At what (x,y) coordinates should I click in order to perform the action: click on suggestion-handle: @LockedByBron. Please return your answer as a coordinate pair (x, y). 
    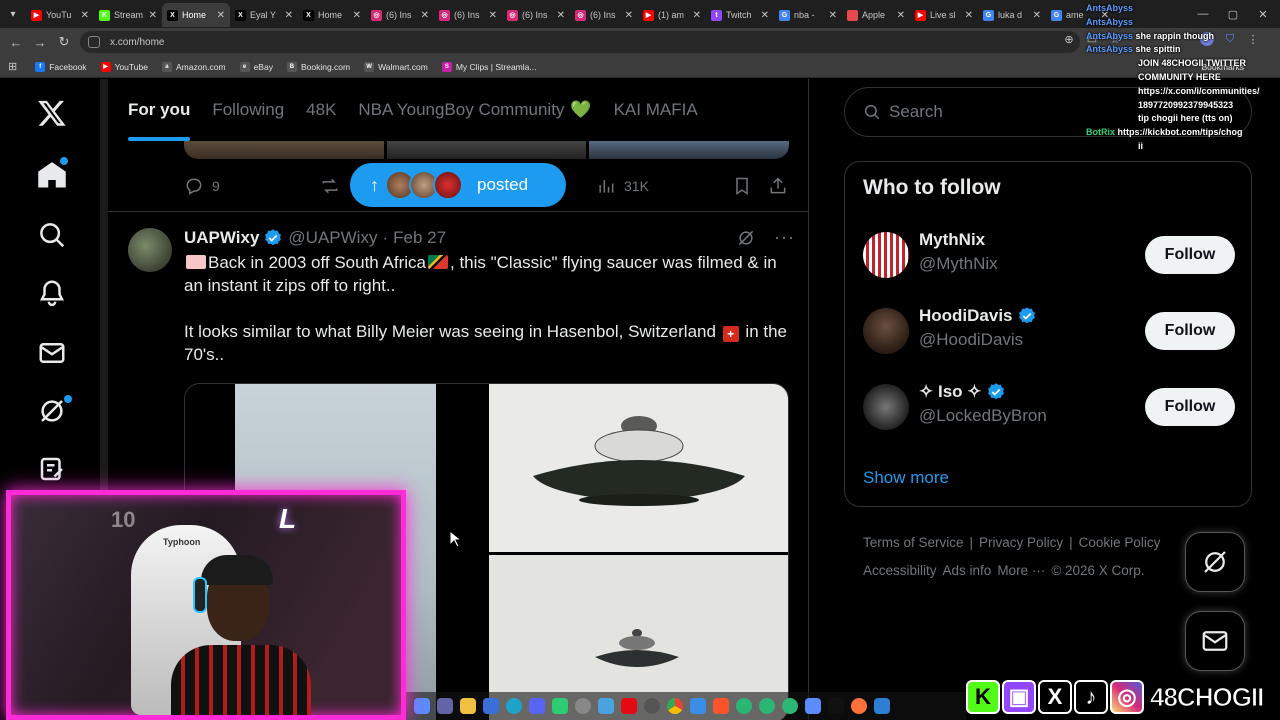
    Looking at the image, I should click on (983, 416).